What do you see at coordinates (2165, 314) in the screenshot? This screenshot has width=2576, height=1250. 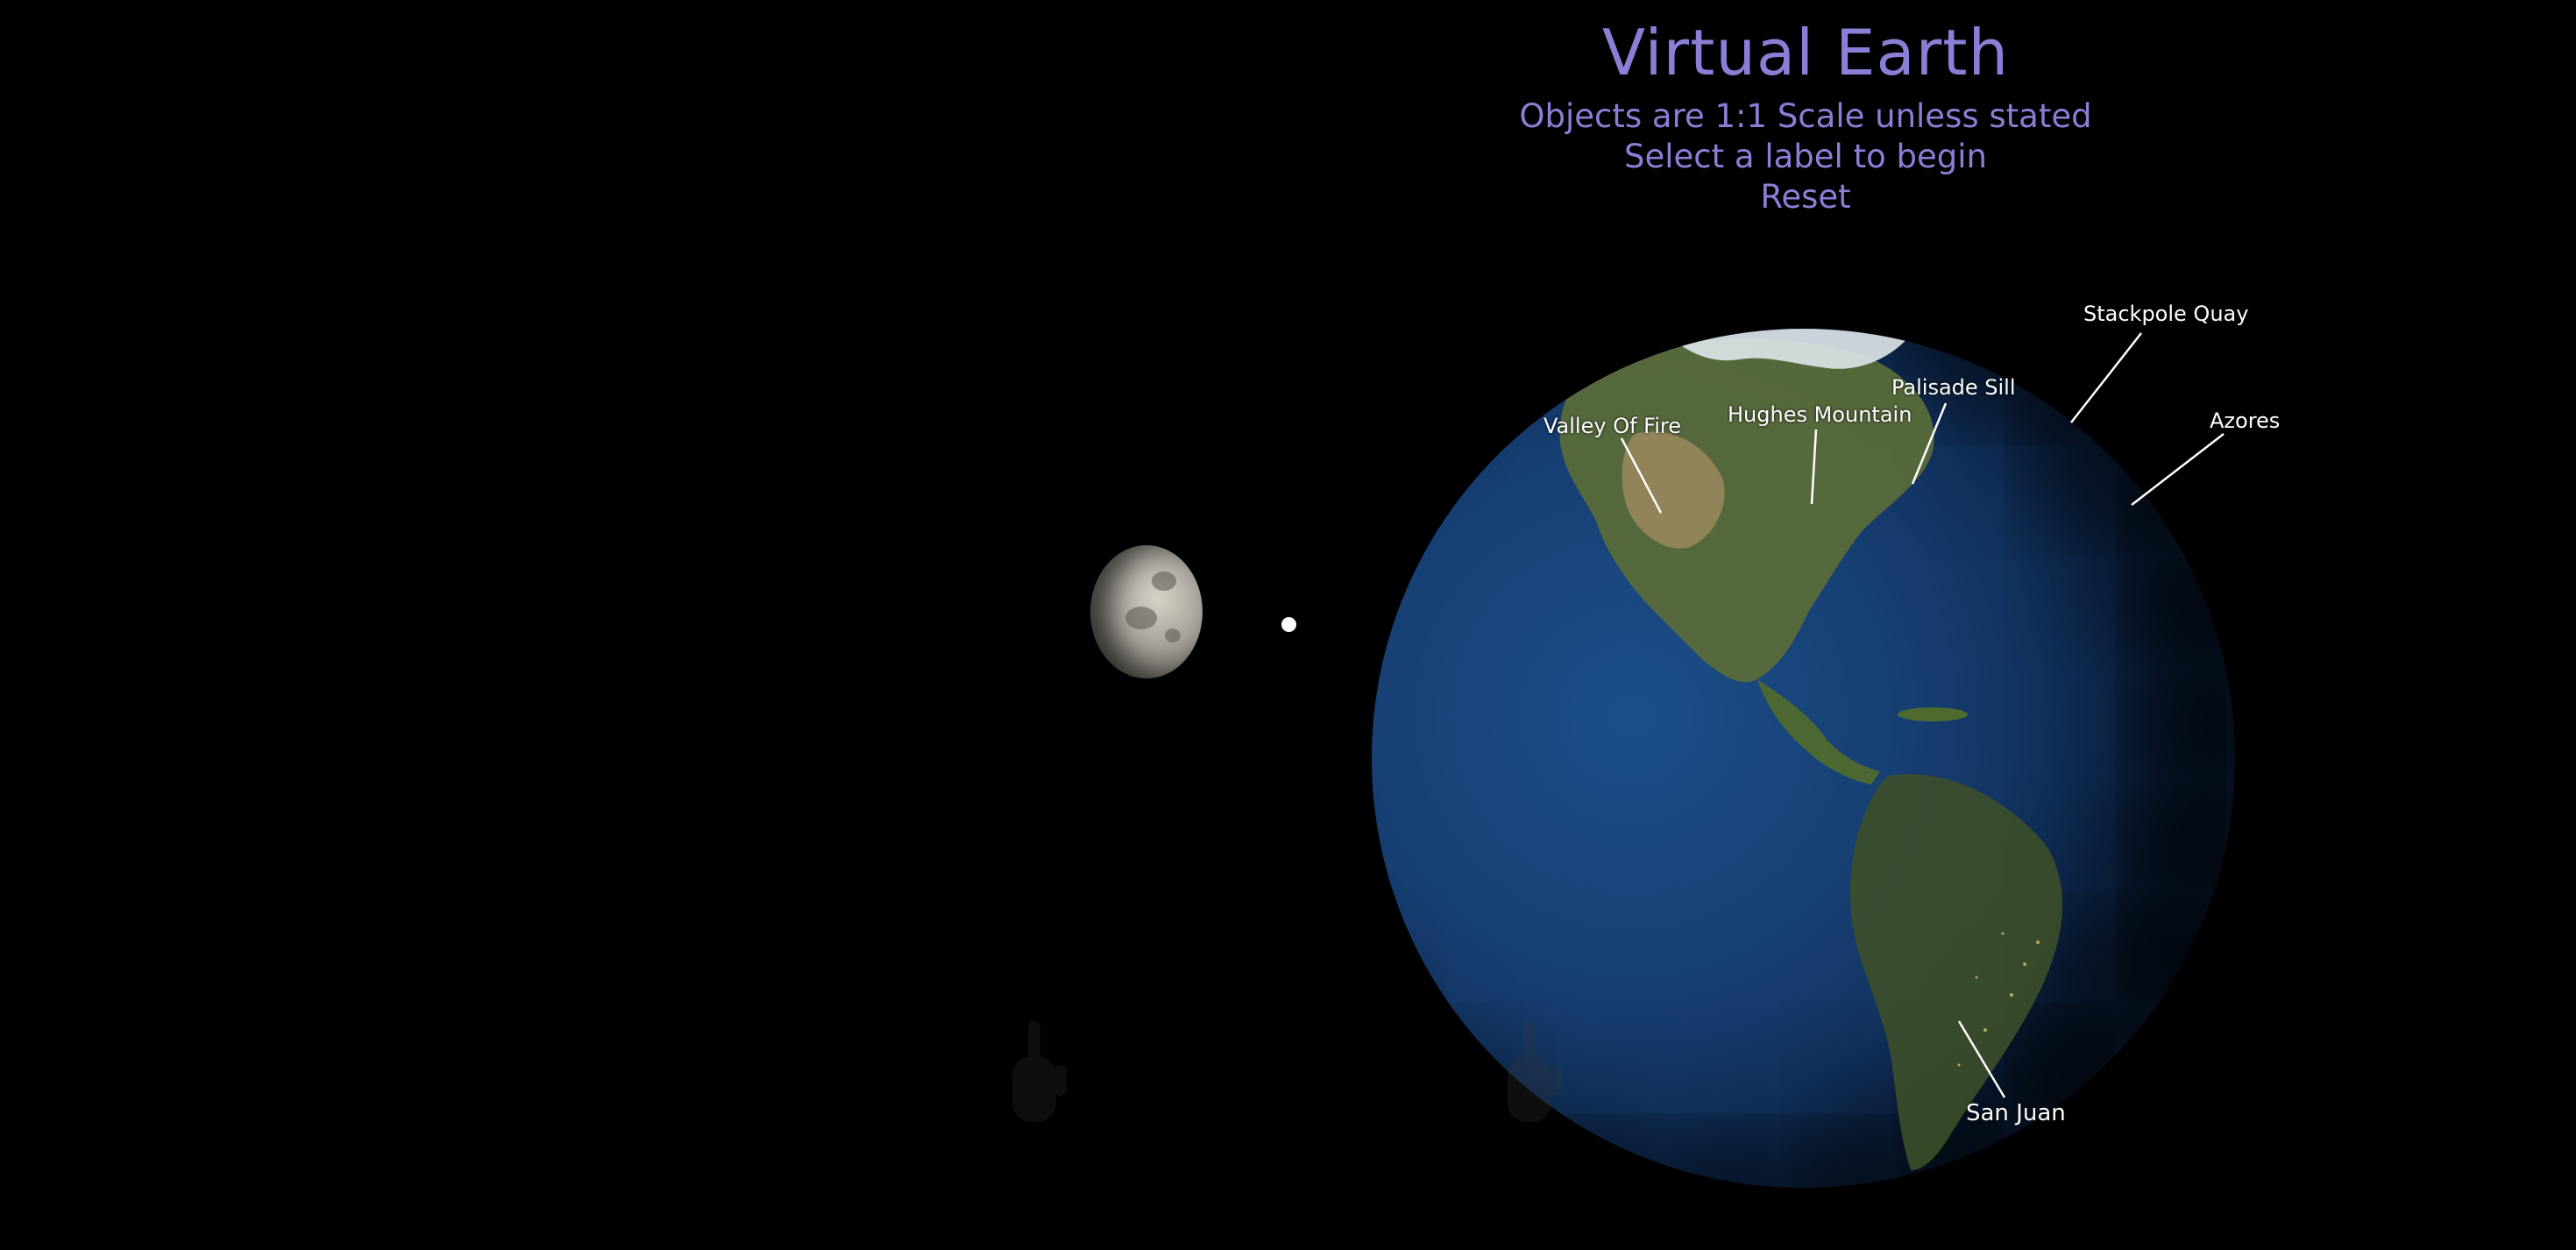 I see `label-stackpole-quay: Stackpole Quay` at bounding box center [2165, 314].